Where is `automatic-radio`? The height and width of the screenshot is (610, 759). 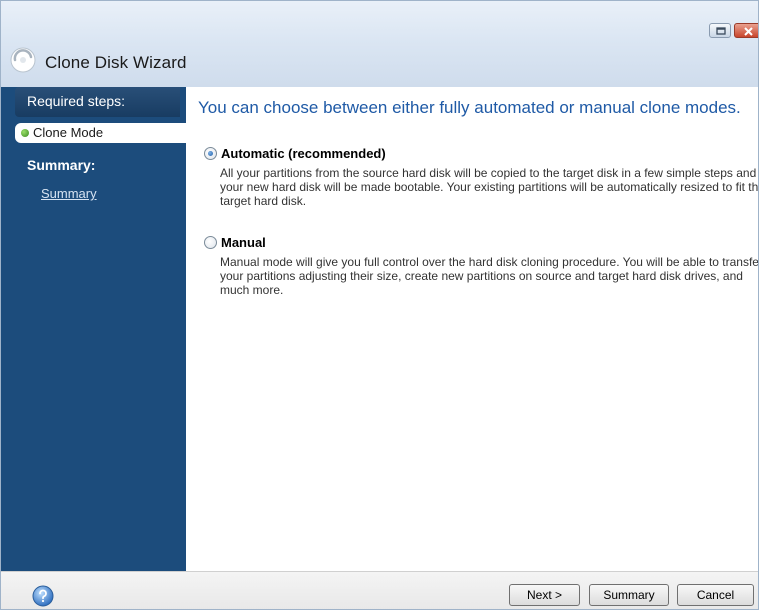
automatic-radio is located at coordinates (210, 153).